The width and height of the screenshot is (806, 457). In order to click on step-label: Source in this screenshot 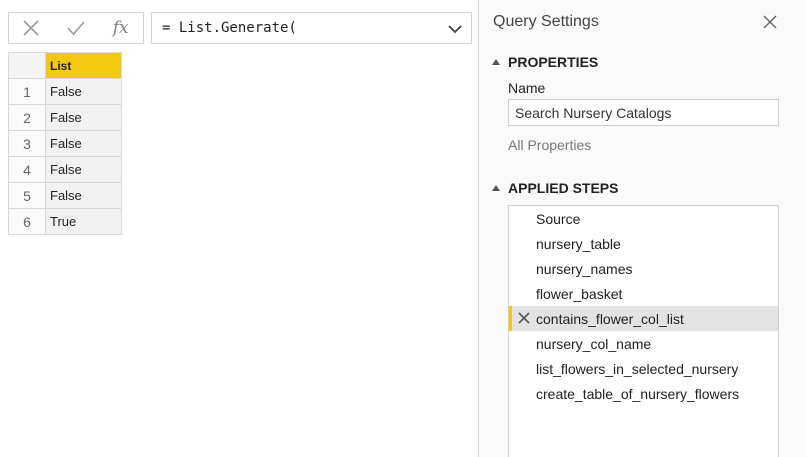, I will do `click(558, 218)`.